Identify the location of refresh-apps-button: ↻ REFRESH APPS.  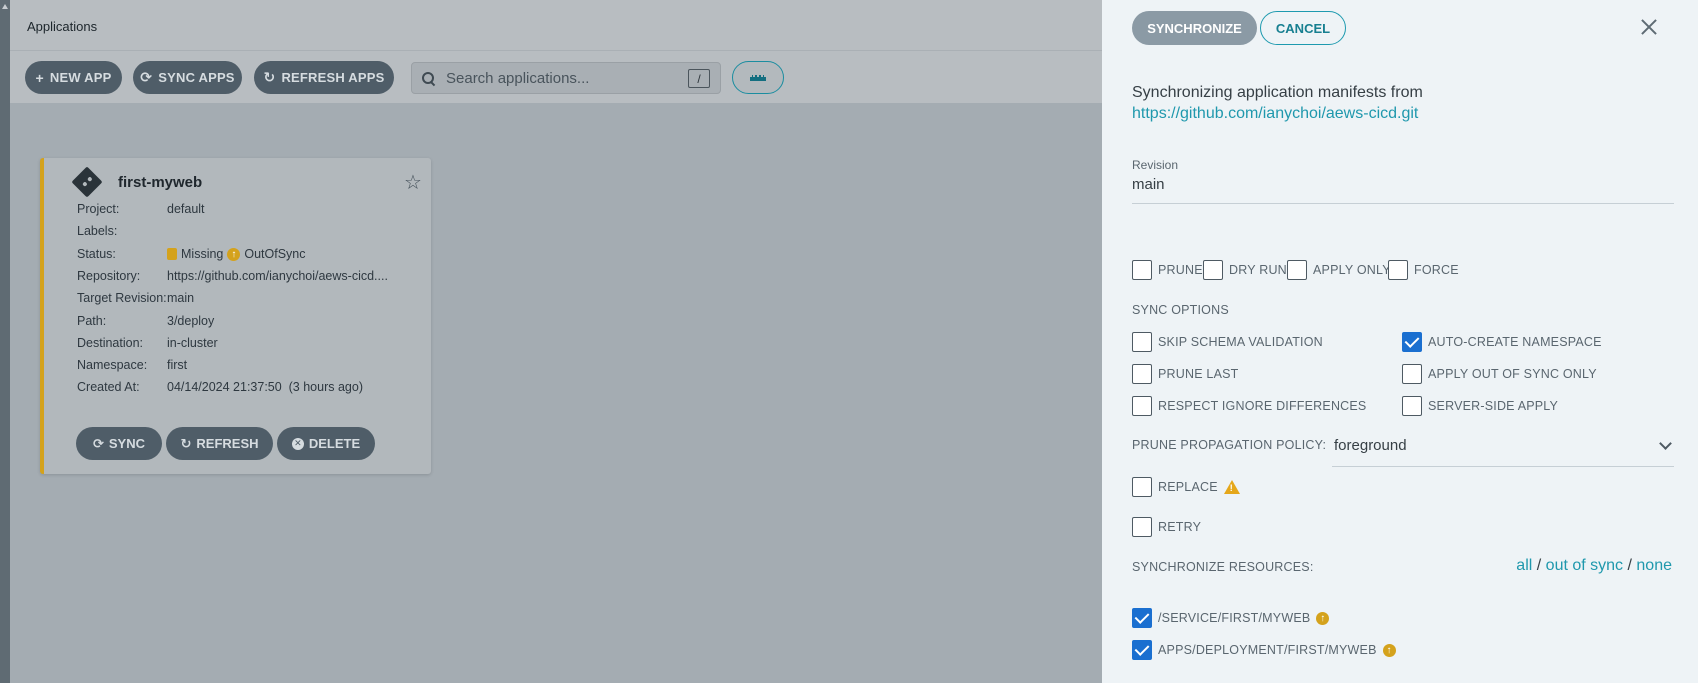
(324, 77).